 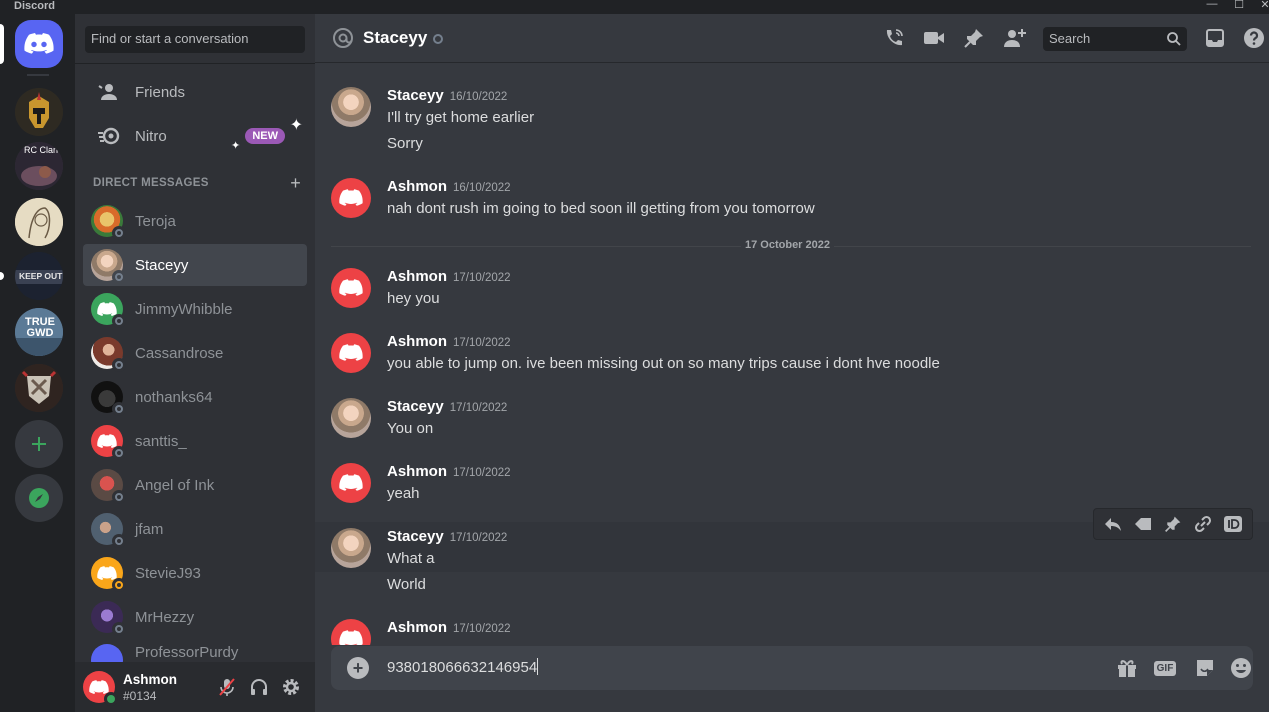 What do you see at coordinates (291, 687) in the screenshot?
I see `user-settings-button` at bounding box center [291, 687].